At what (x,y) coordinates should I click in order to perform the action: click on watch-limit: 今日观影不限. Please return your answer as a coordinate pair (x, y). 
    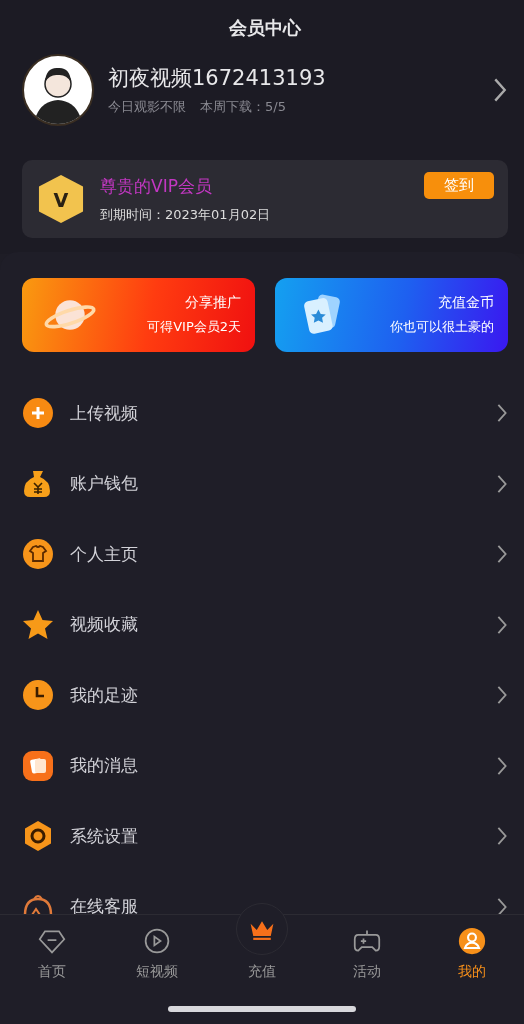
    Looking at the image, I should click on (147, 107).